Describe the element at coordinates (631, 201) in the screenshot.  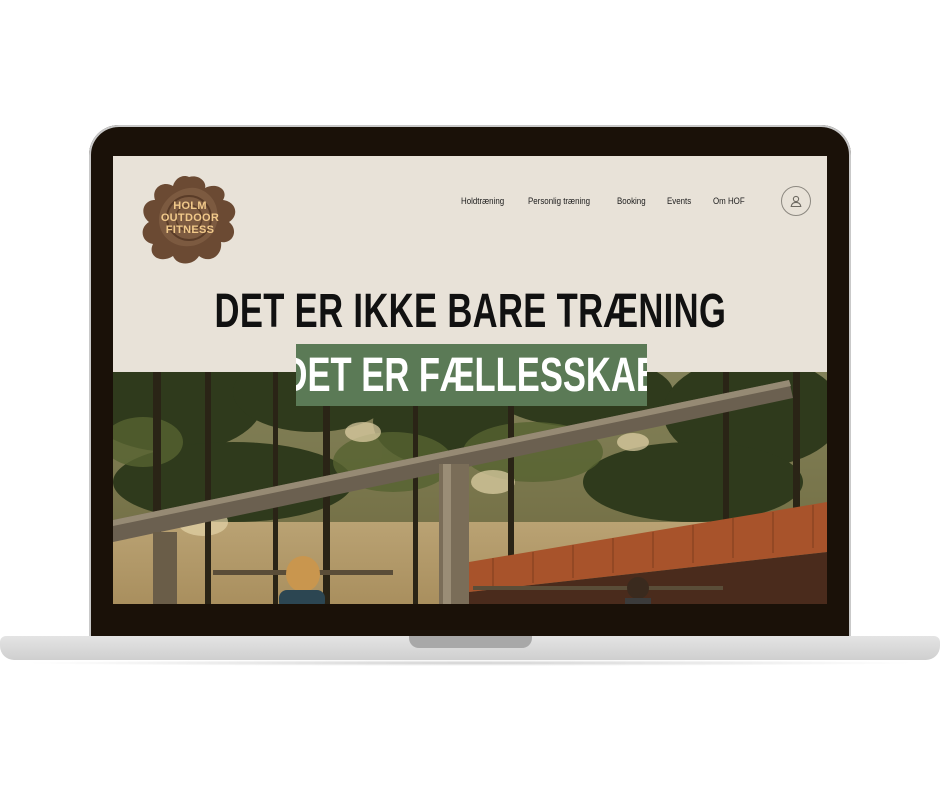
I see `nav-item-booking: Booking` at that location.